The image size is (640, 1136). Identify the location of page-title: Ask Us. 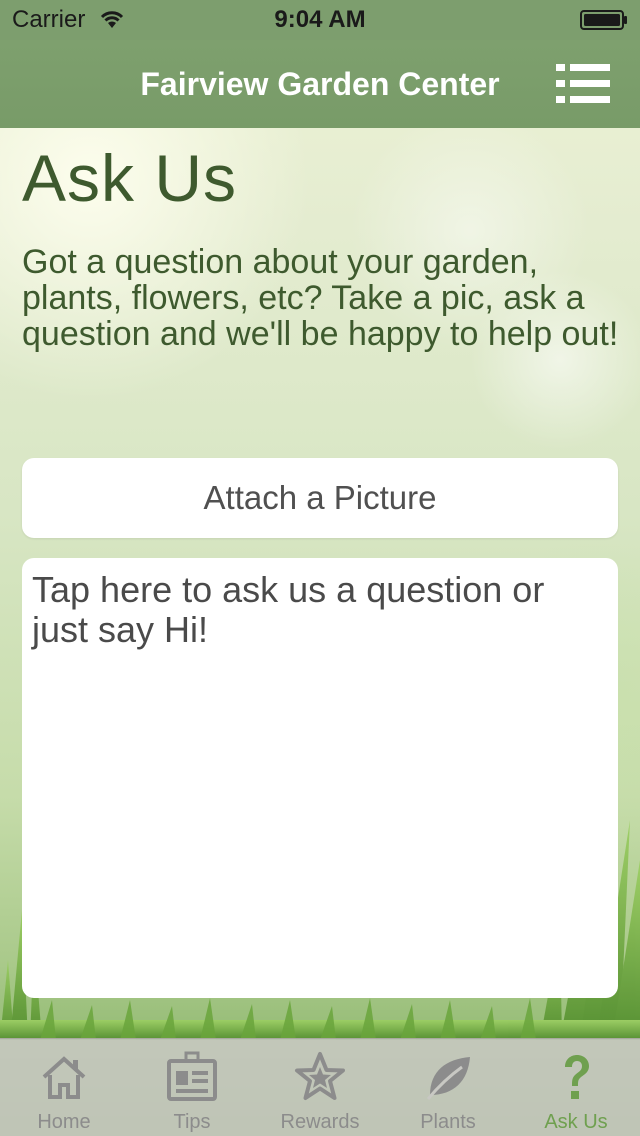
(130, 178).